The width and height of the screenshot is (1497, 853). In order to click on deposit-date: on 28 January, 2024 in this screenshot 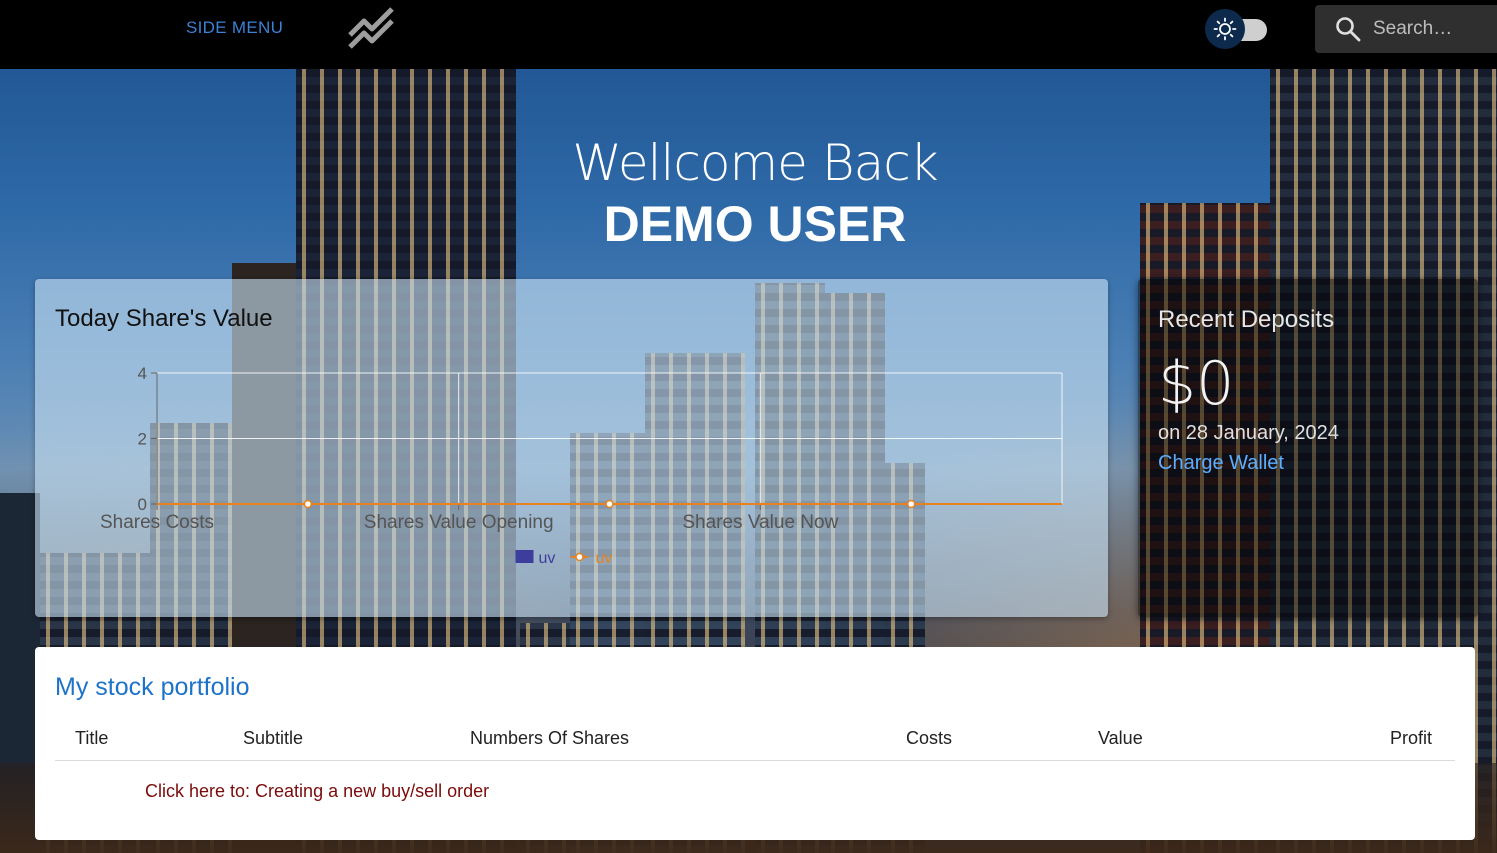, I will do `click(1248, 433)`.